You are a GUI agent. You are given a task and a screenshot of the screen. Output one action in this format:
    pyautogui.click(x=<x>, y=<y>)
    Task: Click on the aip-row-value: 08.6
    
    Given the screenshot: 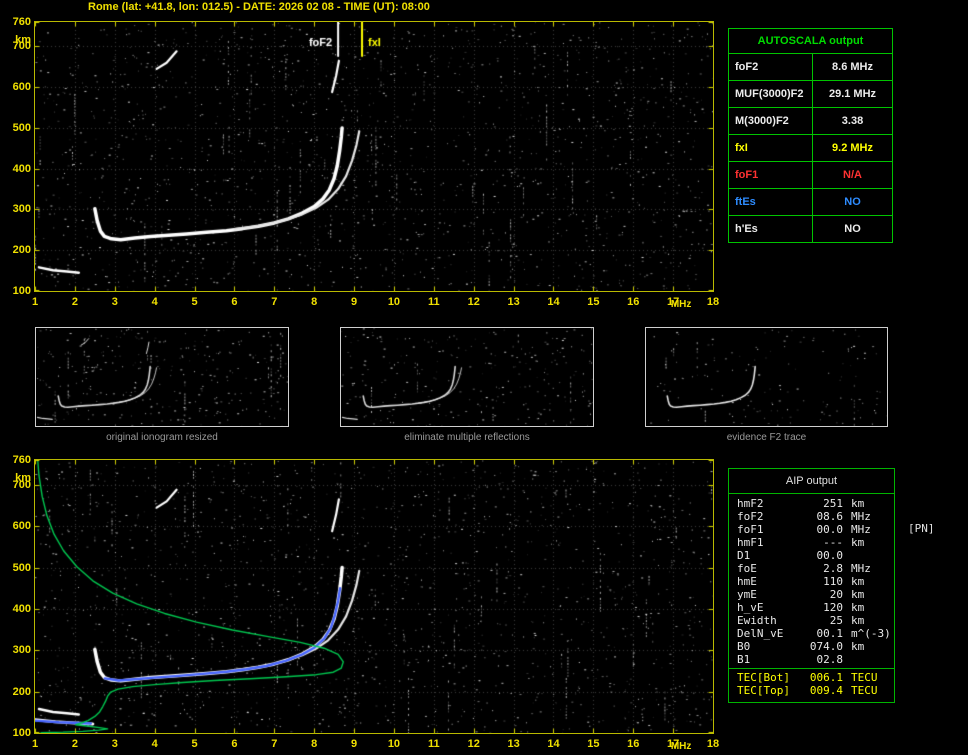 What is the action you would take?
    pyautogui.click(x=830, y=516)
    